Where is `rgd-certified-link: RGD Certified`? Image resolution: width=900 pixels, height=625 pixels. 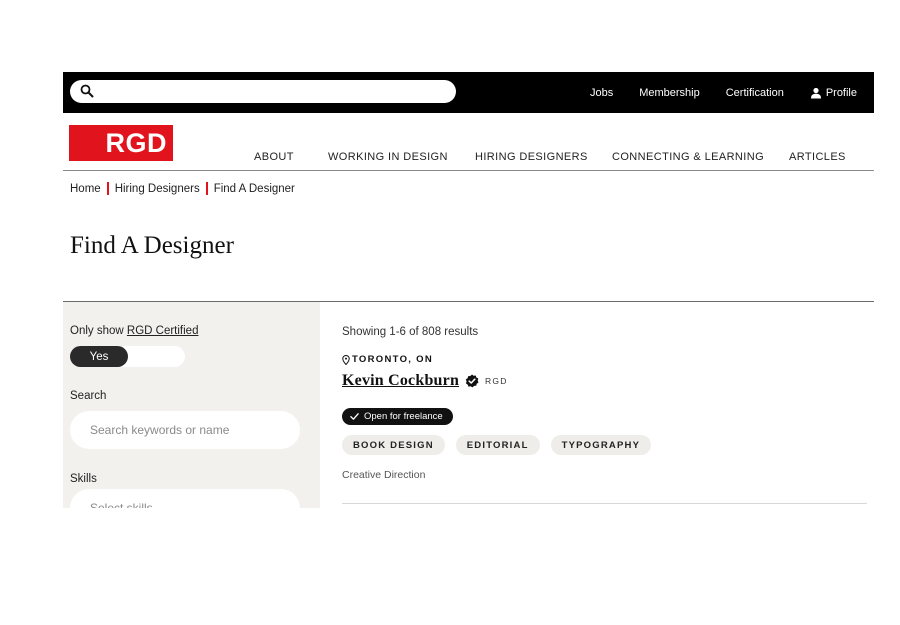
rgd-certified-link: RGD Certified is located at coordinates (163, 331).